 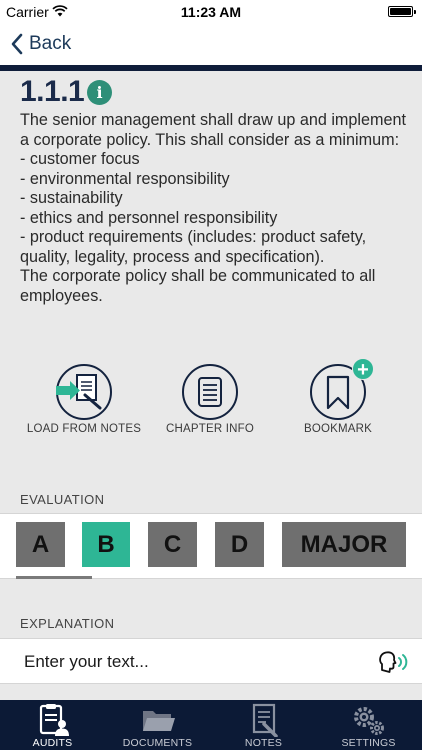 What do you see at coordinates (265, 720) in the screenshot?
I see `note-pencil-icon` at bounding box center [265, 720].